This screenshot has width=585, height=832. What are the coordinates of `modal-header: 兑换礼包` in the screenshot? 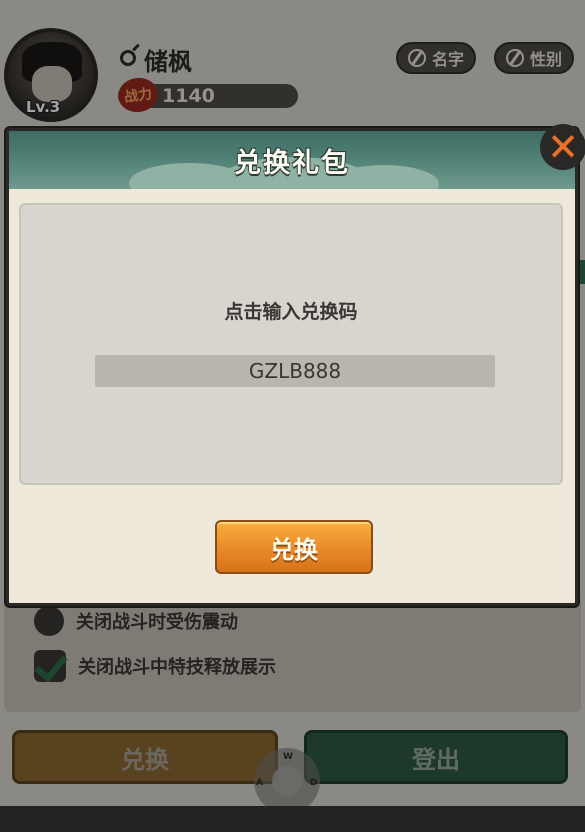 It's located at (292, 160).